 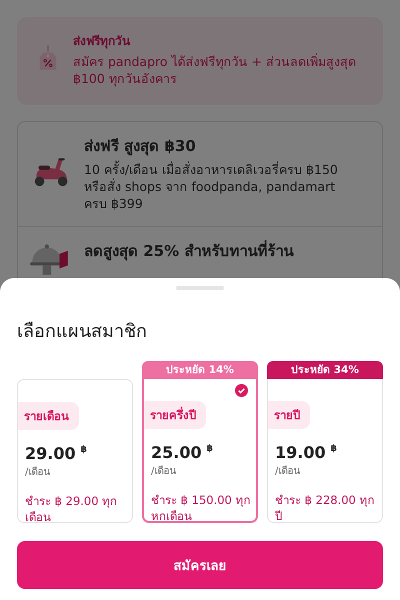 What do you see at coordinates (140, 147) in the screenshot?
I see `benefit-title: ส่งฟรี สูงสุด ฿30` at bounding box center [140, 147].